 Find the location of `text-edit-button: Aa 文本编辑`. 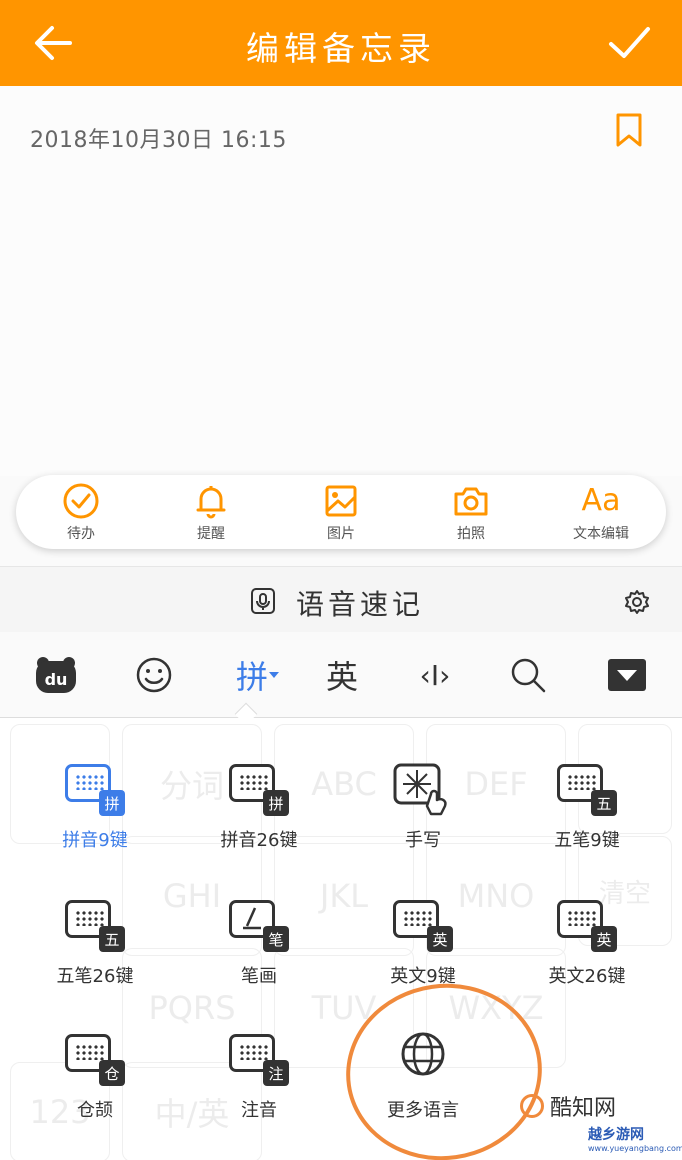

text-edit-button: Aa 文本编辑 is located at coordinates (601, 512).